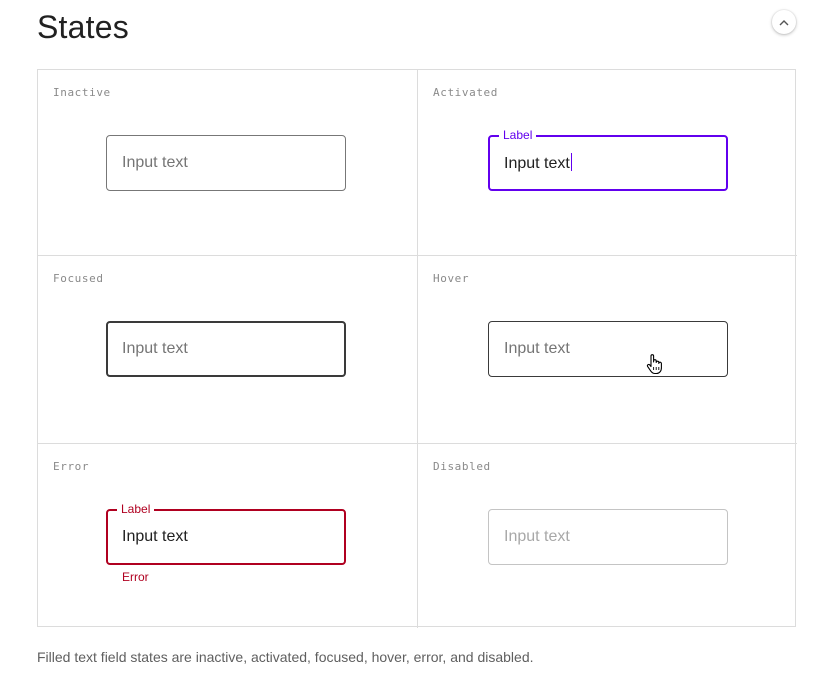  I want to click on text-field-activated: Label Input text, so click(608, 159).